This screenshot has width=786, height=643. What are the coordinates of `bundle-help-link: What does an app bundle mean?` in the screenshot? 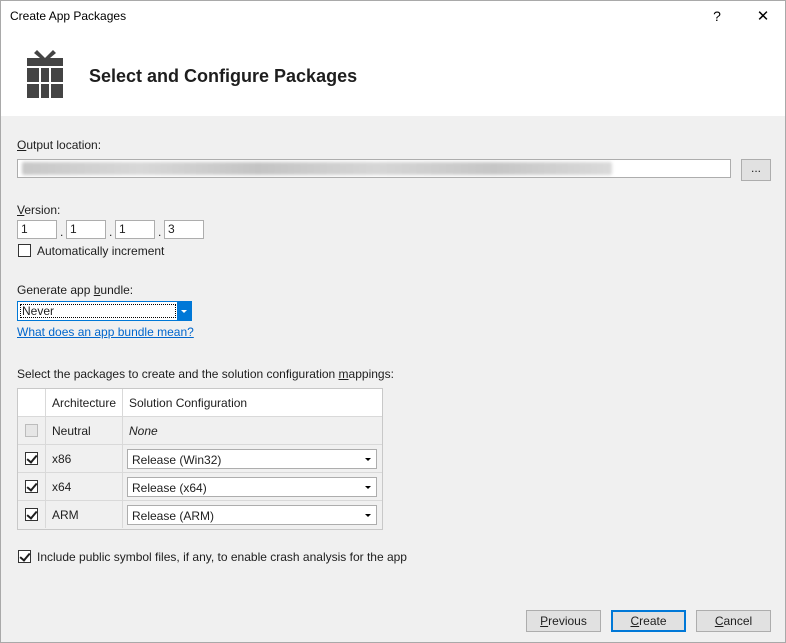 It's located at (105, 332).